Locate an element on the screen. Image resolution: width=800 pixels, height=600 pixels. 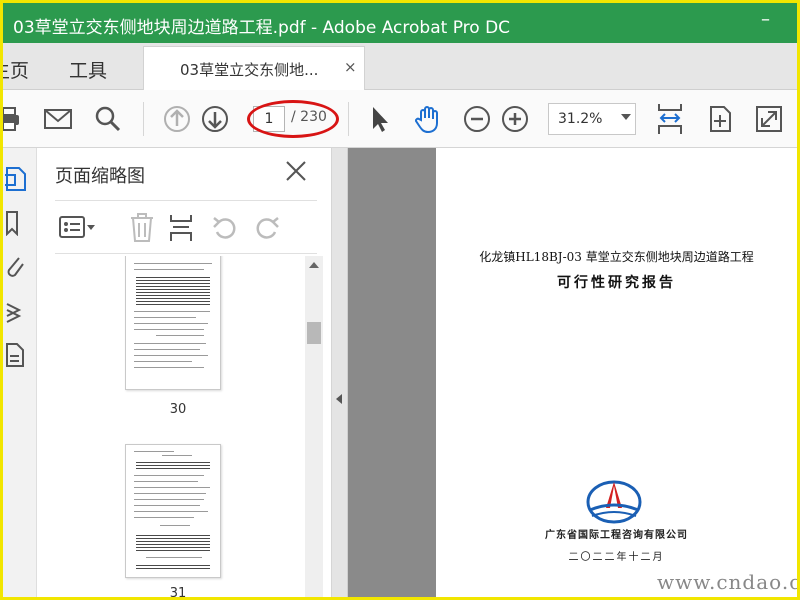
zoom-dropdown: 31.2% is located at coordinates (592, 119).